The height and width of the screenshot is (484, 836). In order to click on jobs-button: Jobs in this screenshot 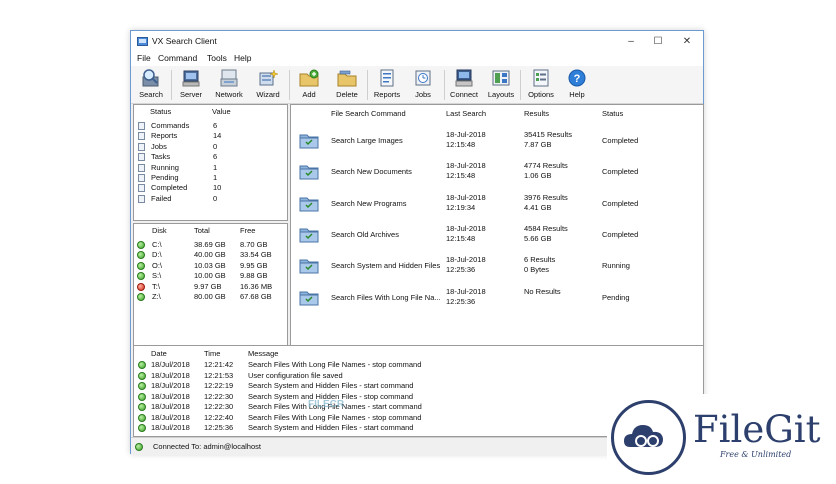, I will do `click(423, 85)`.